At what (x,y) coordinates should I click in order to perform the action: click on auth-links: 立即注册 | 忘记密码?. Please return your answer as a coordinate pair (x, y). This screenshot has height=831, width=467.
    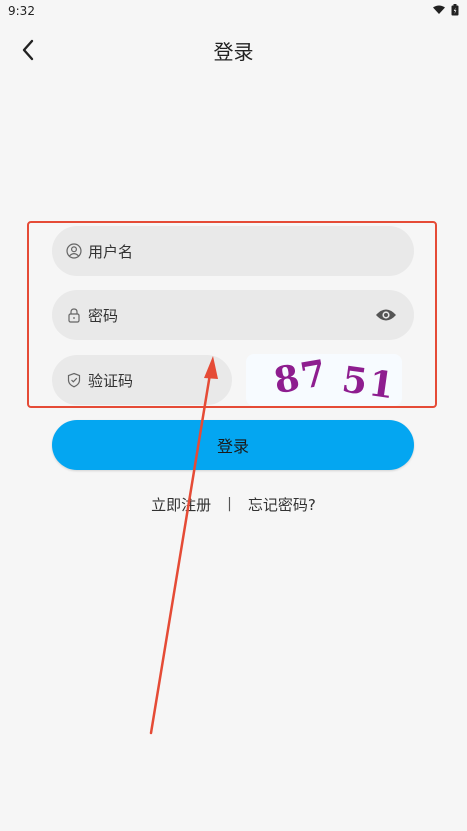
    Looking at the image, I should click on (233, 504).